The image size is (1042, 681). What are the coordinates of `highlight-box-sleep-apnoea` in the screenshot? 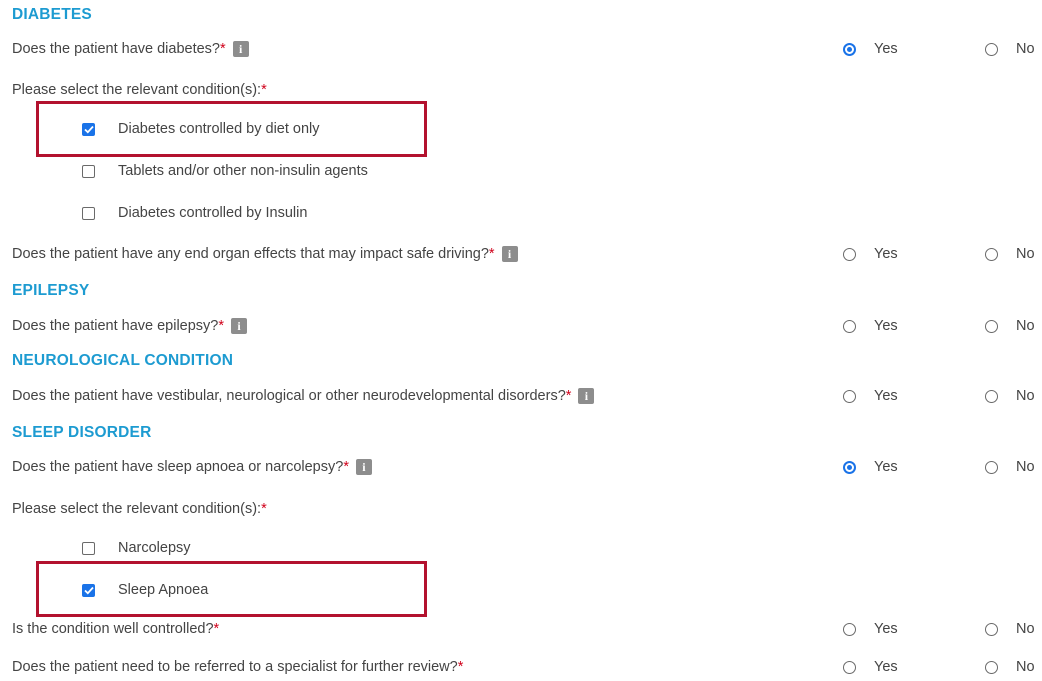 It's located at (231, 589).